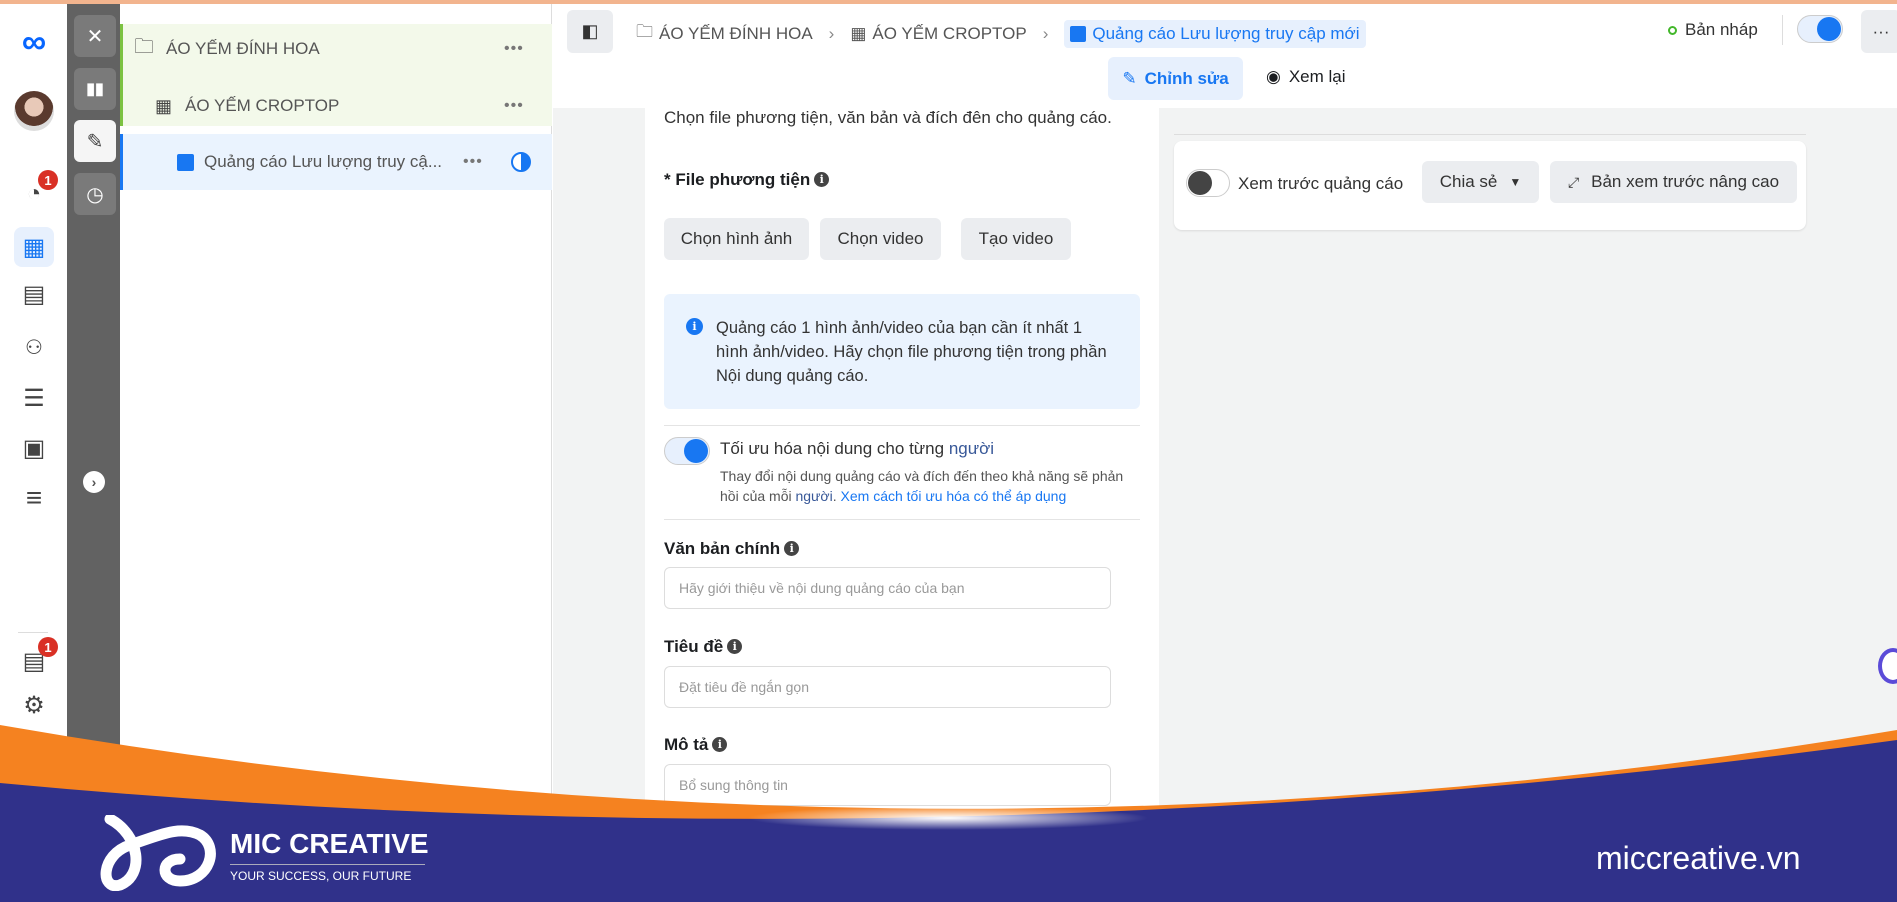 The width and height of the screenshot is (1897, 902). I want to click on title-text: Tối ưu hóa nội dung cho từng, so click(834, 448).